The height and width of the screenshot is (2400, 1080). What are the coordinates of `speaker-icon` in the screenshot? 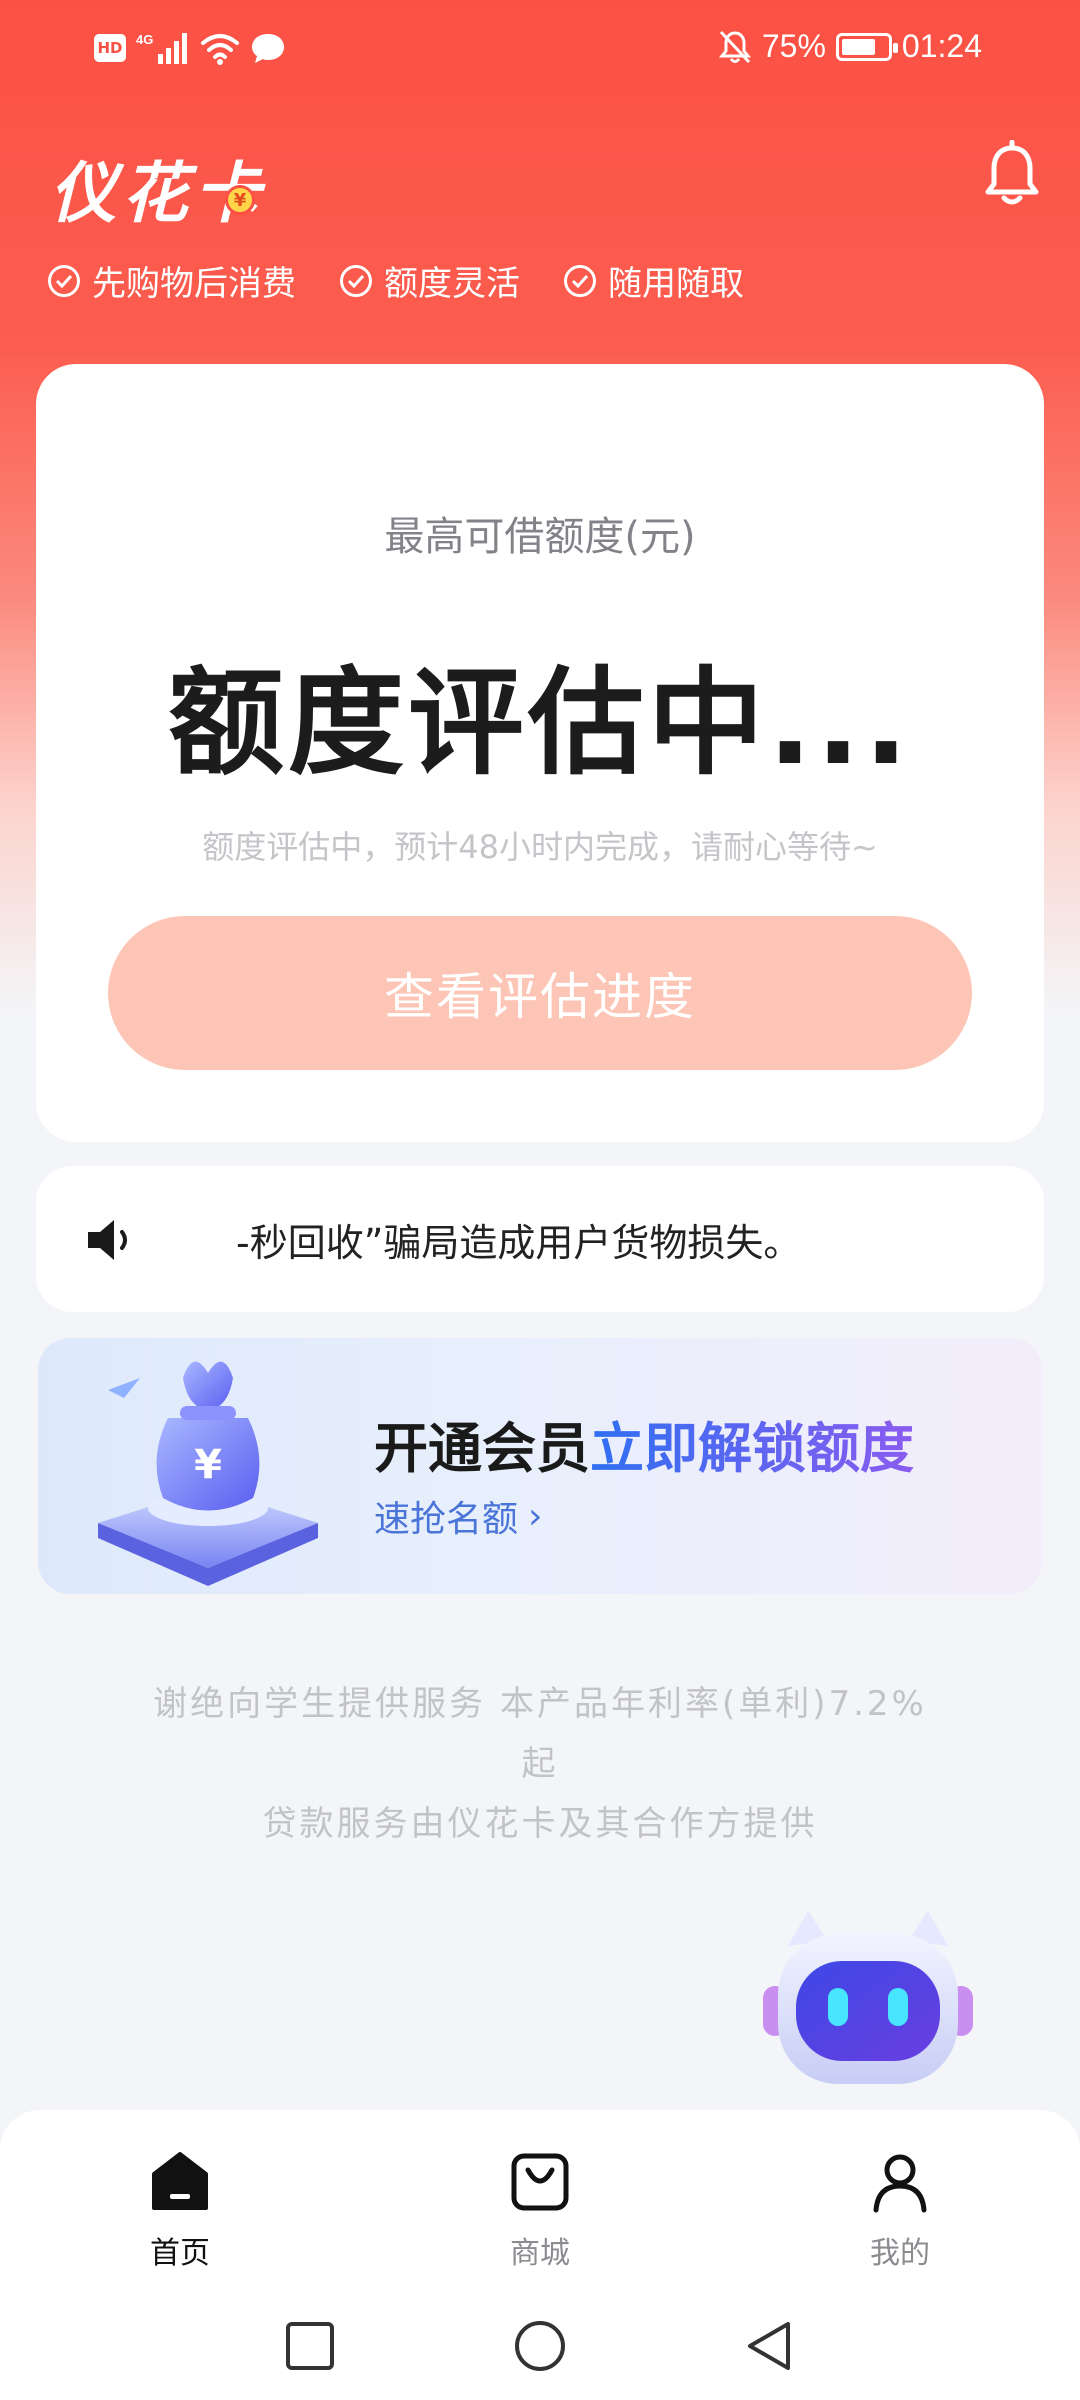 It's located at (107, 1240).